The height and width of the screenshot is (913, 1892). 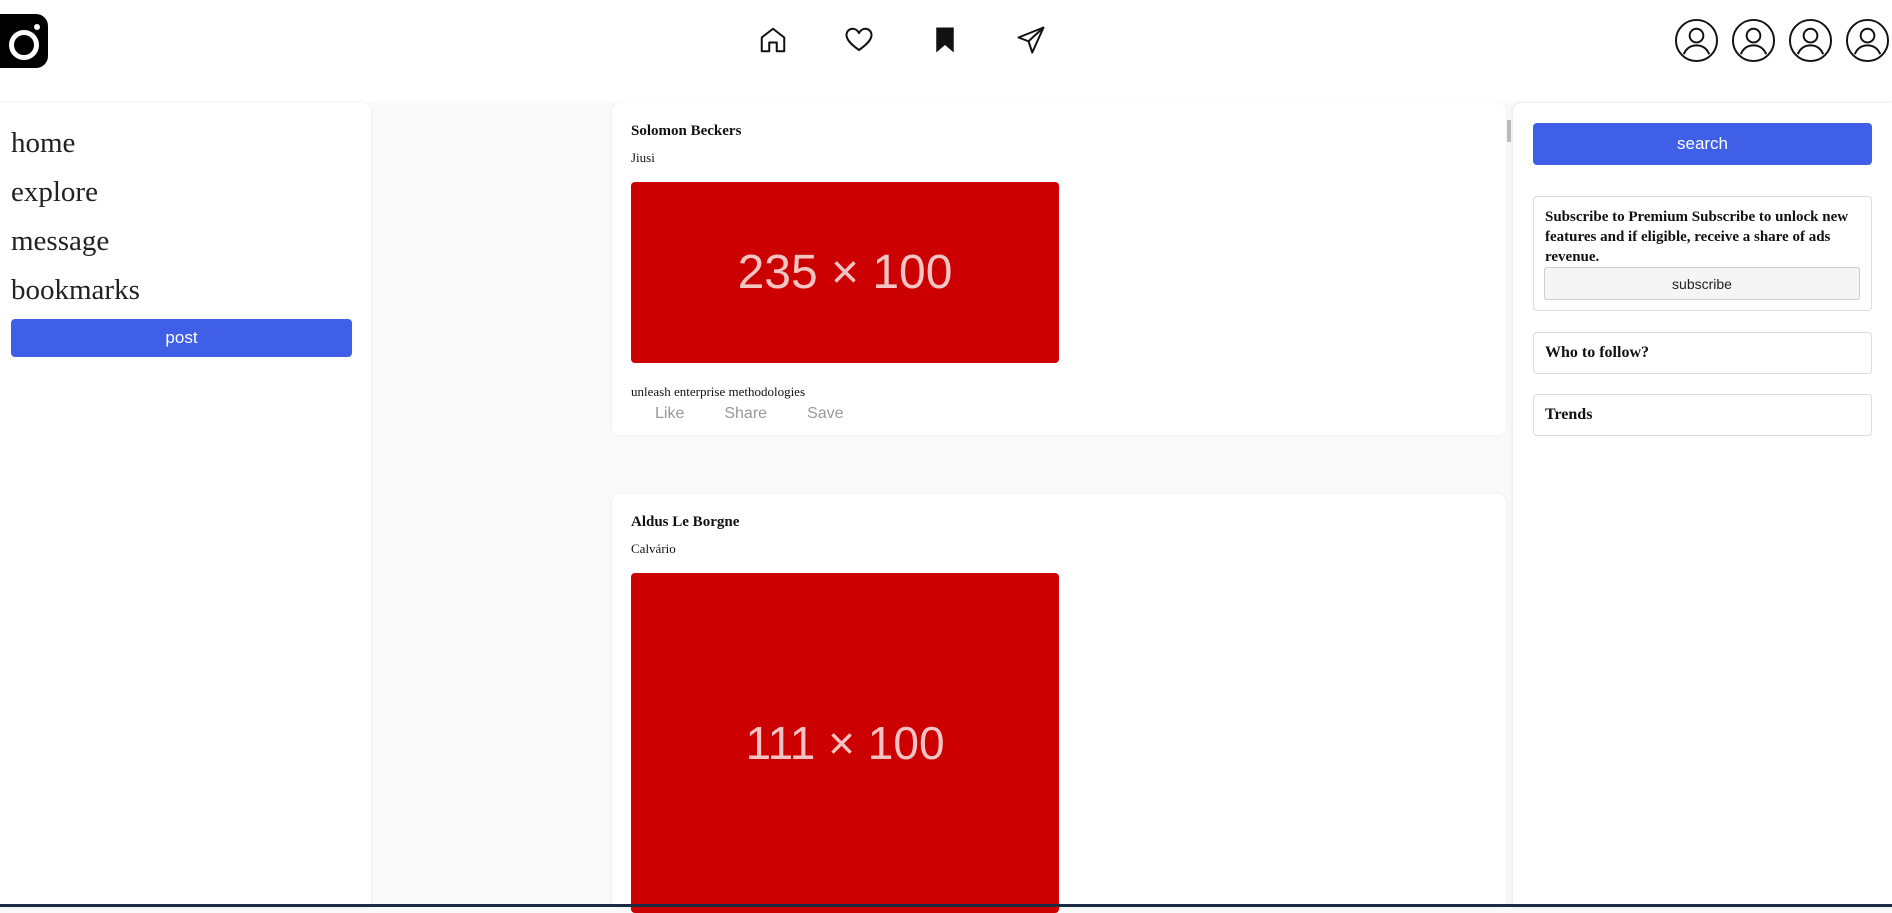 What do you see at coordinates (669, 414) in the screenshot?
I see `like-button: Like` at bounding box center [669, 414].